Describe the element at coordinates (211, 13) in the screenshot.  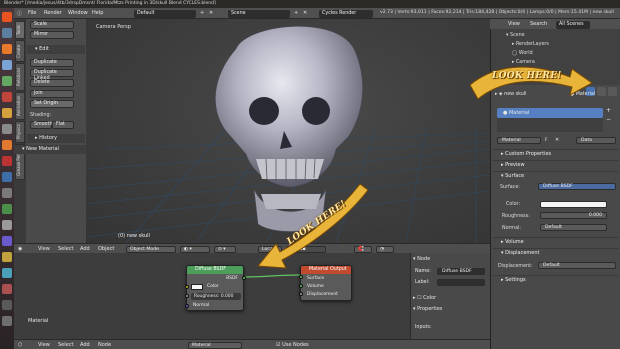
I see `remove-layout-button: ✕` at that location.